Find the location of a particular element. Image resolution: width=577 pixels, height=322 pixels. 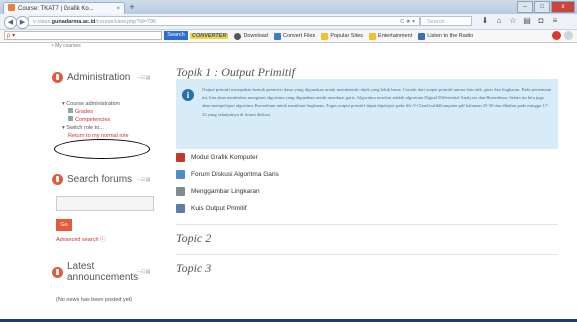

search-forums-title: Search forums is located at coordinates (100, 179).